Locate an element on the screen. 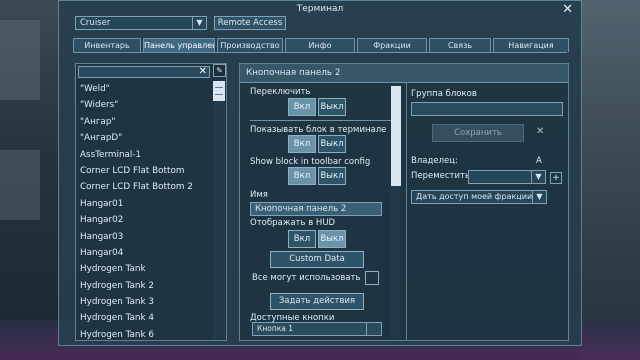 The width and height of the screenshot is (640, 360). tab-inventory: Инвентарь is located at coordinates (107, 45).